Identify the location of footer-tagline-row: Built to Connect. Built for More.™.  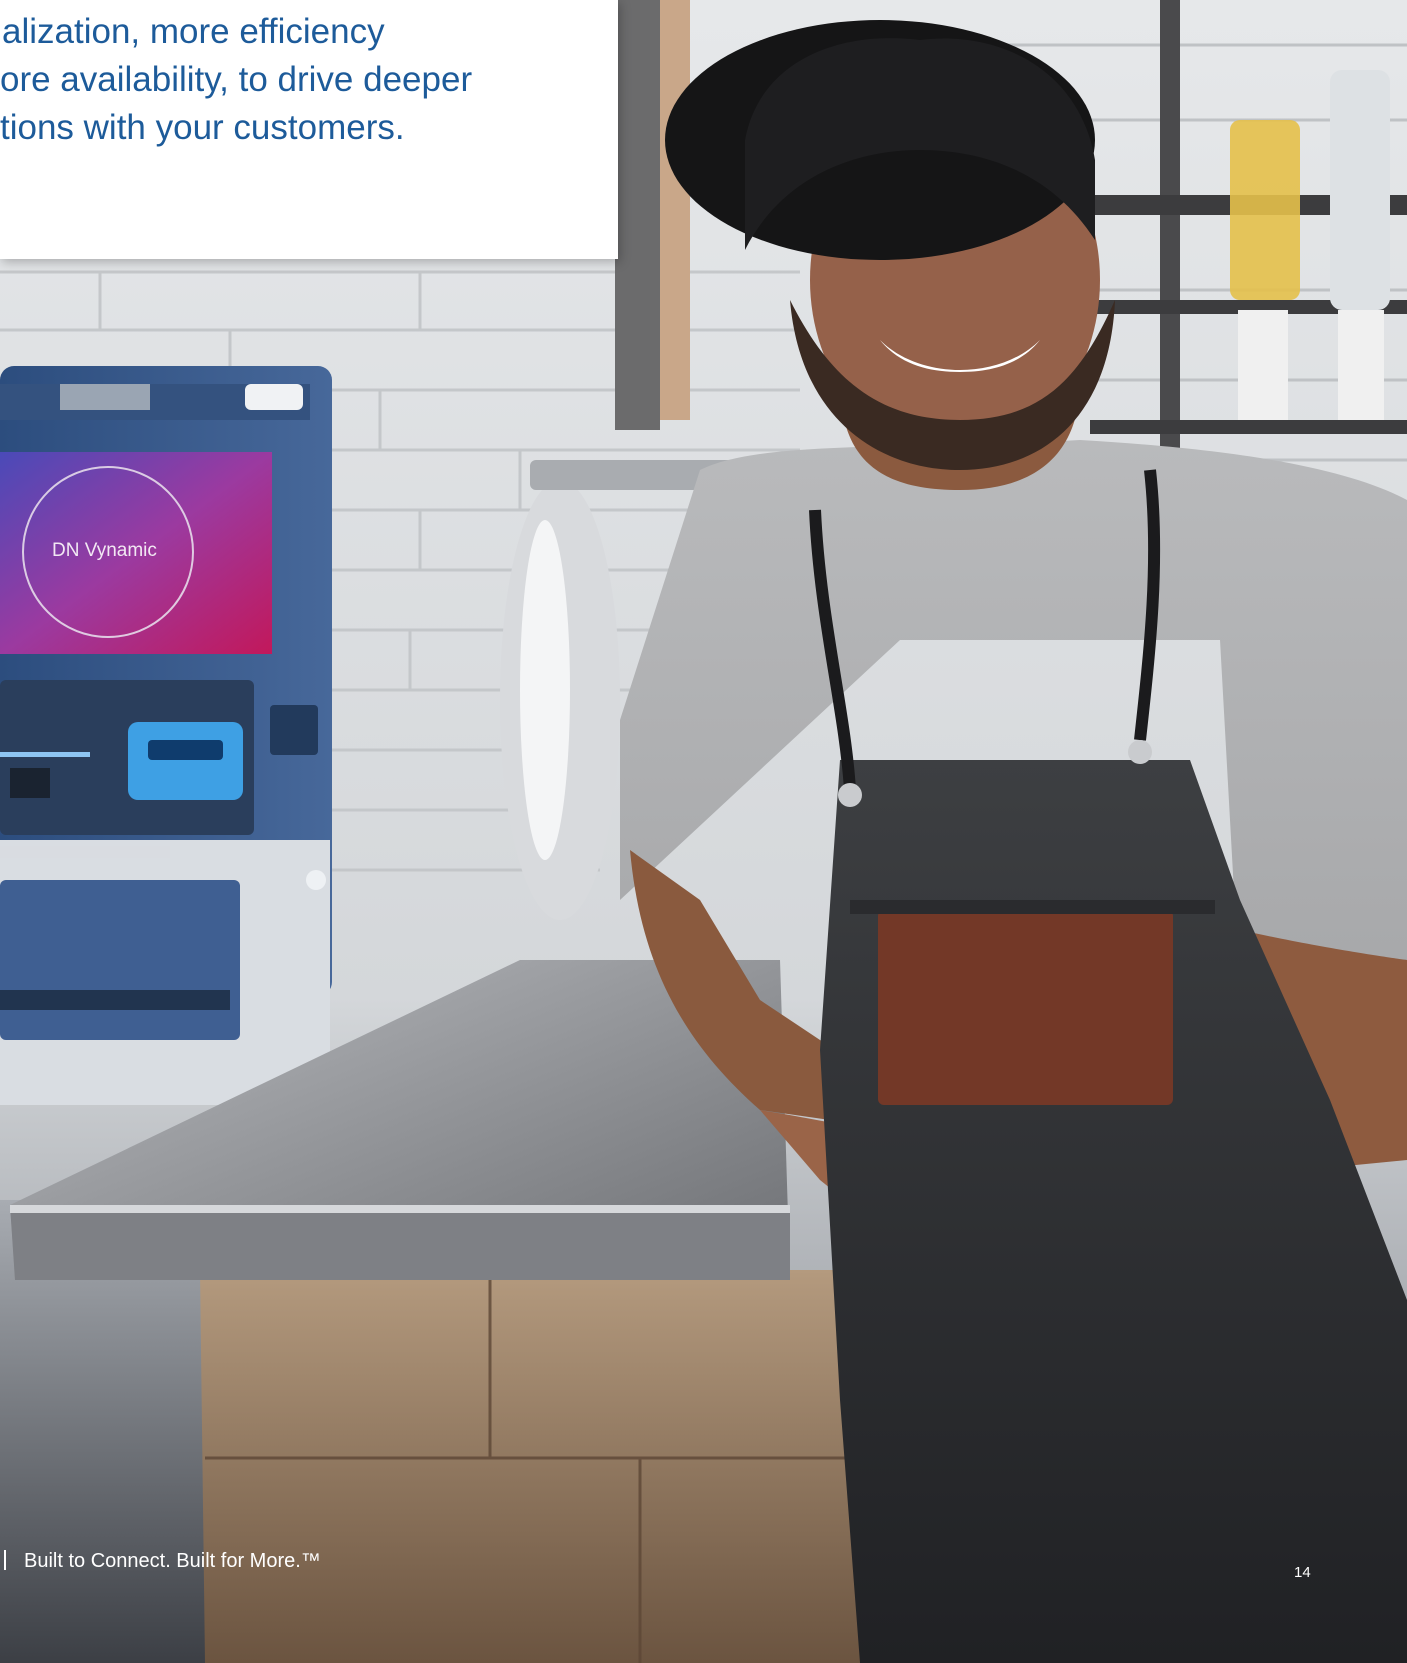
(160, 1561).